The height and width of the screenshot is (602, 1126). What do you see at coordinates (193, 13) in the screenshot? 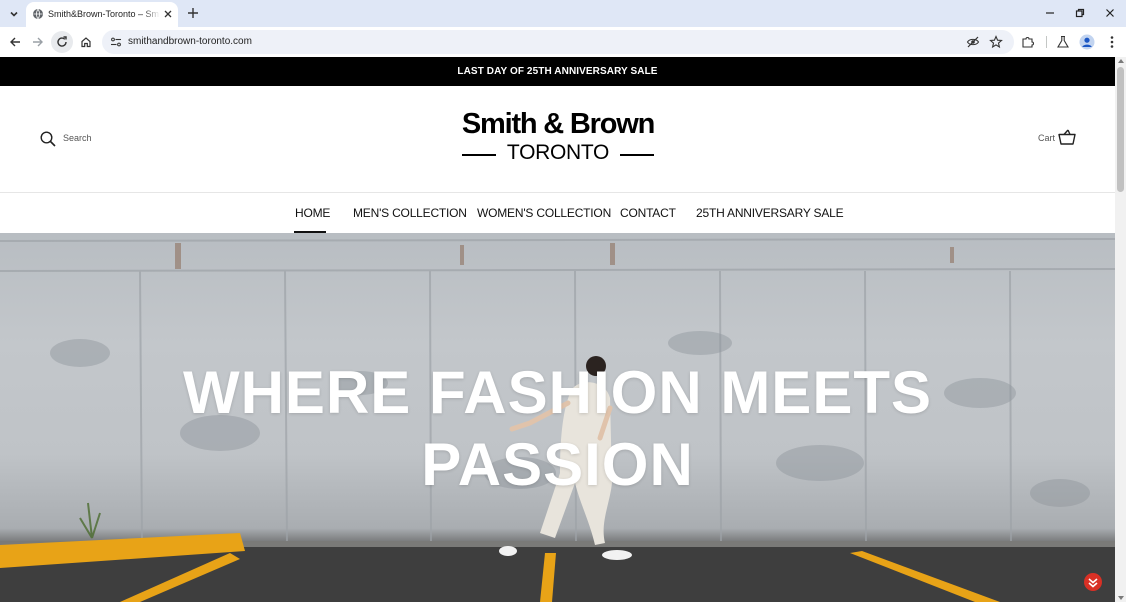
I see `new-tab-icon` at bounding box center [193, 13].